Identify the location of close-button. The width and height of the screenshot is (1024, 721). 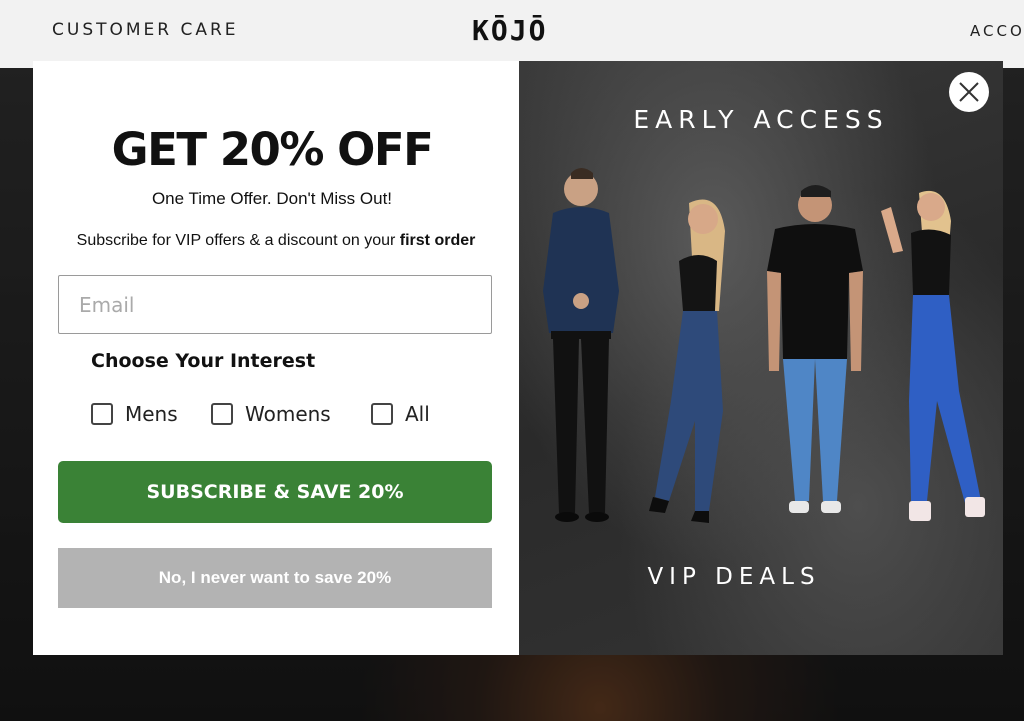
(969, 92).